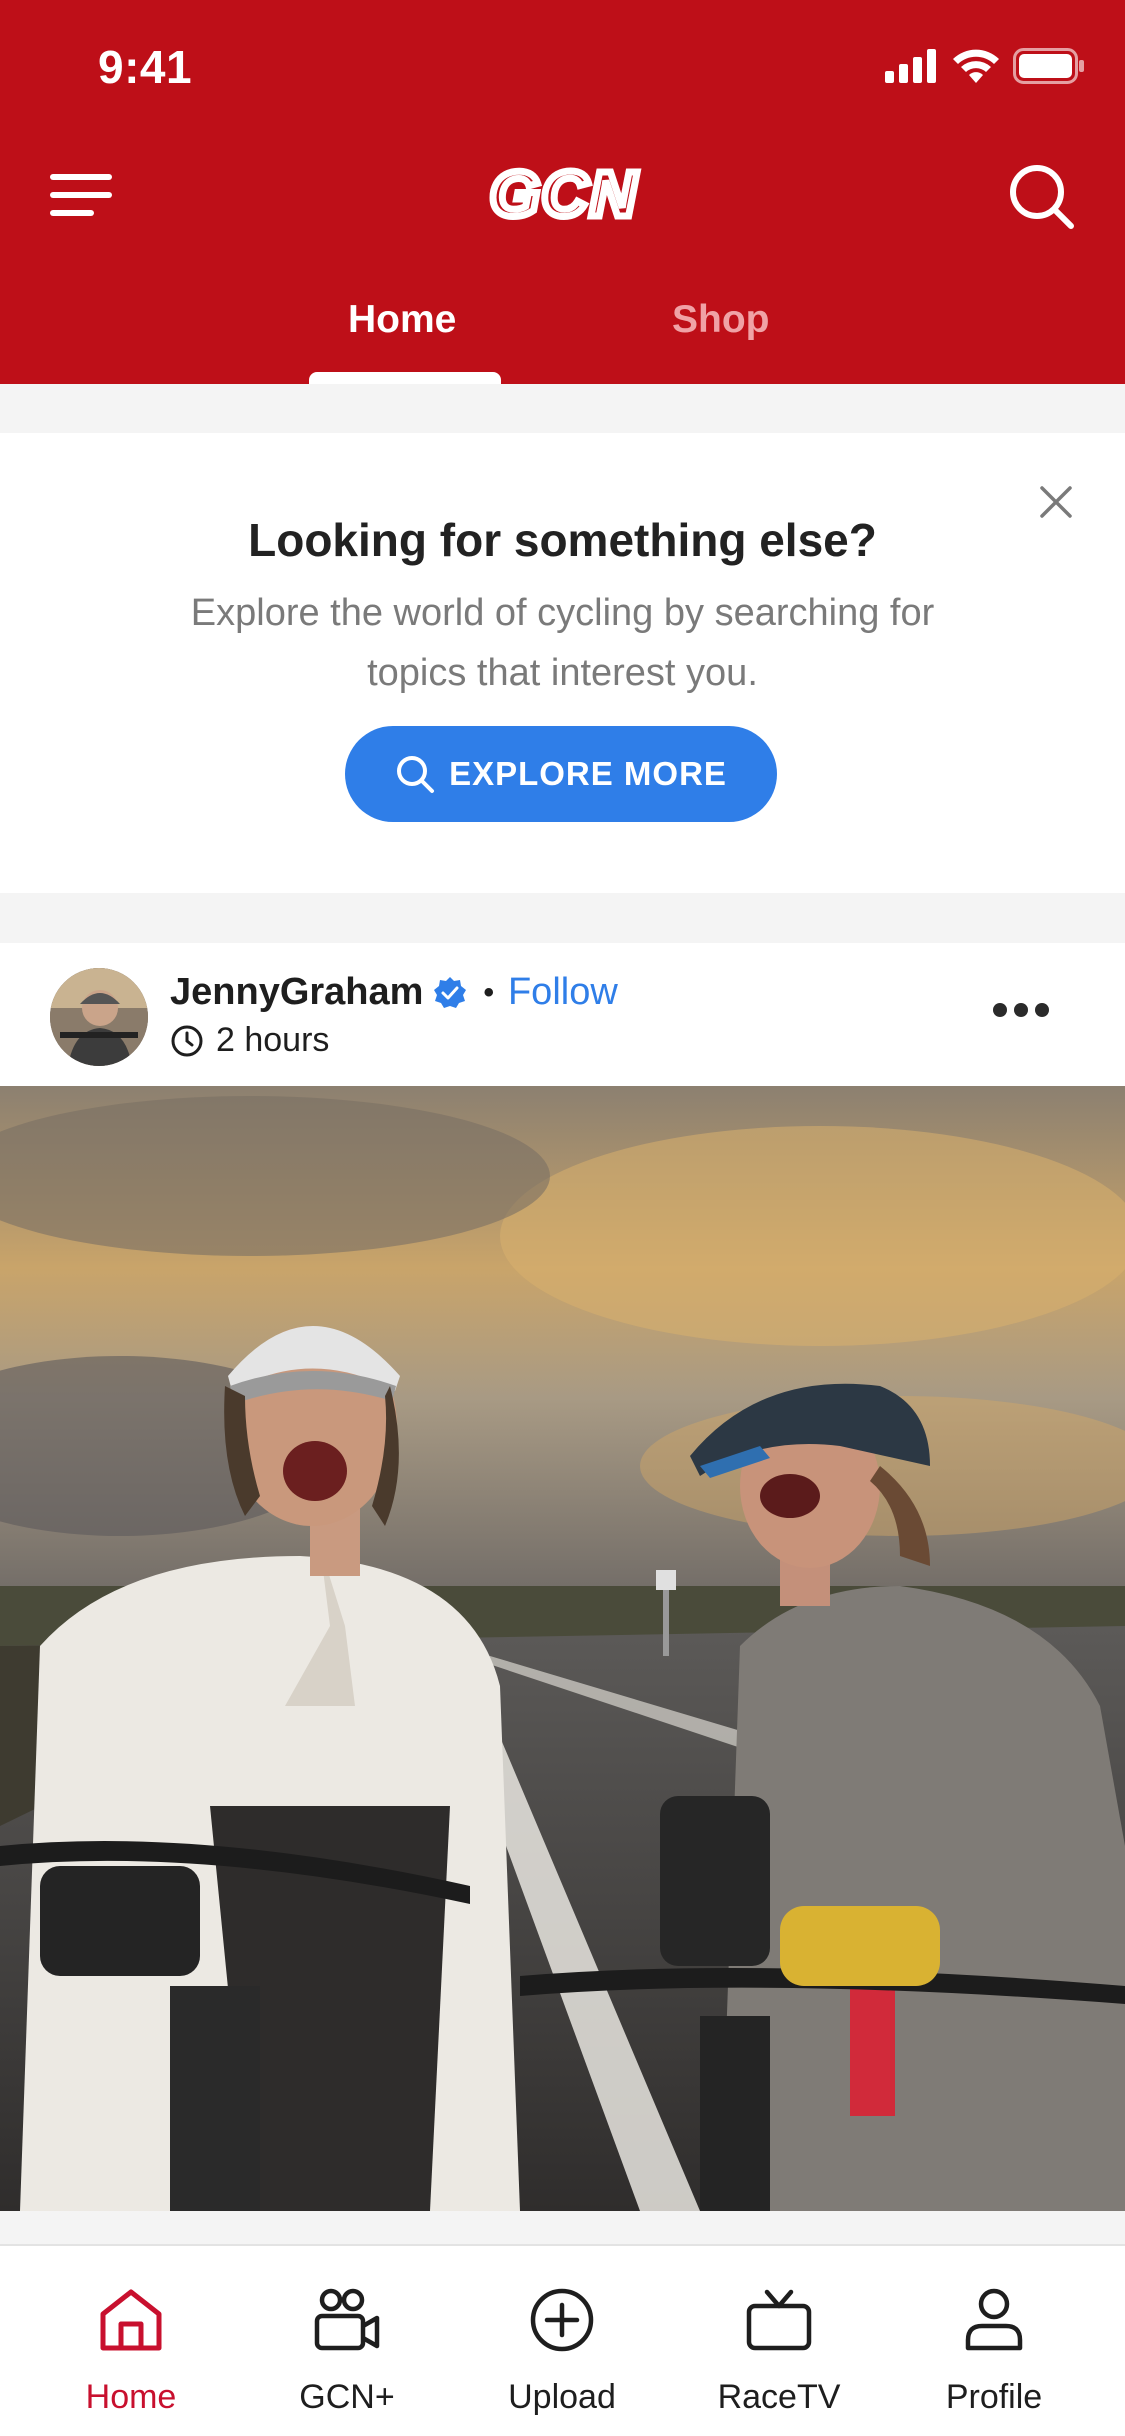  What do you see at coordinates (563, 992) in the screenshot?
I see `follow-button: Follow` at bounding box center [563, 992].